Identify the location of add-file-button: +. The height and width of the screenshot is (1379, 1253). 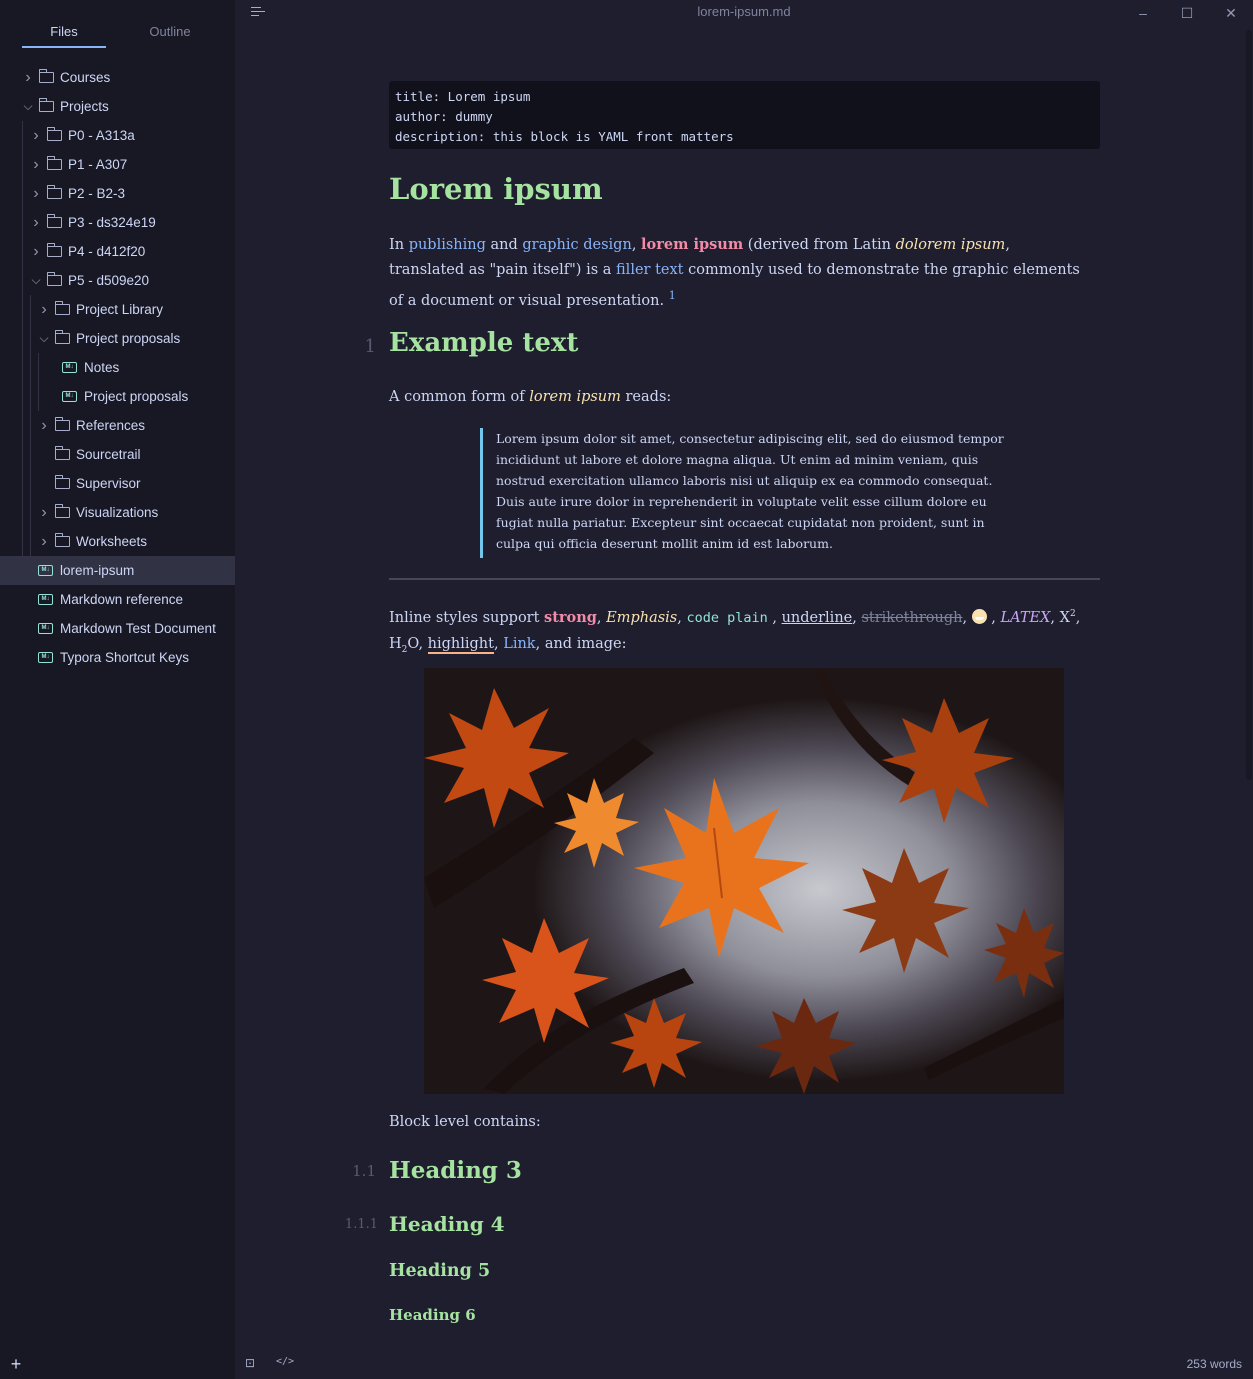
(16, 1364).